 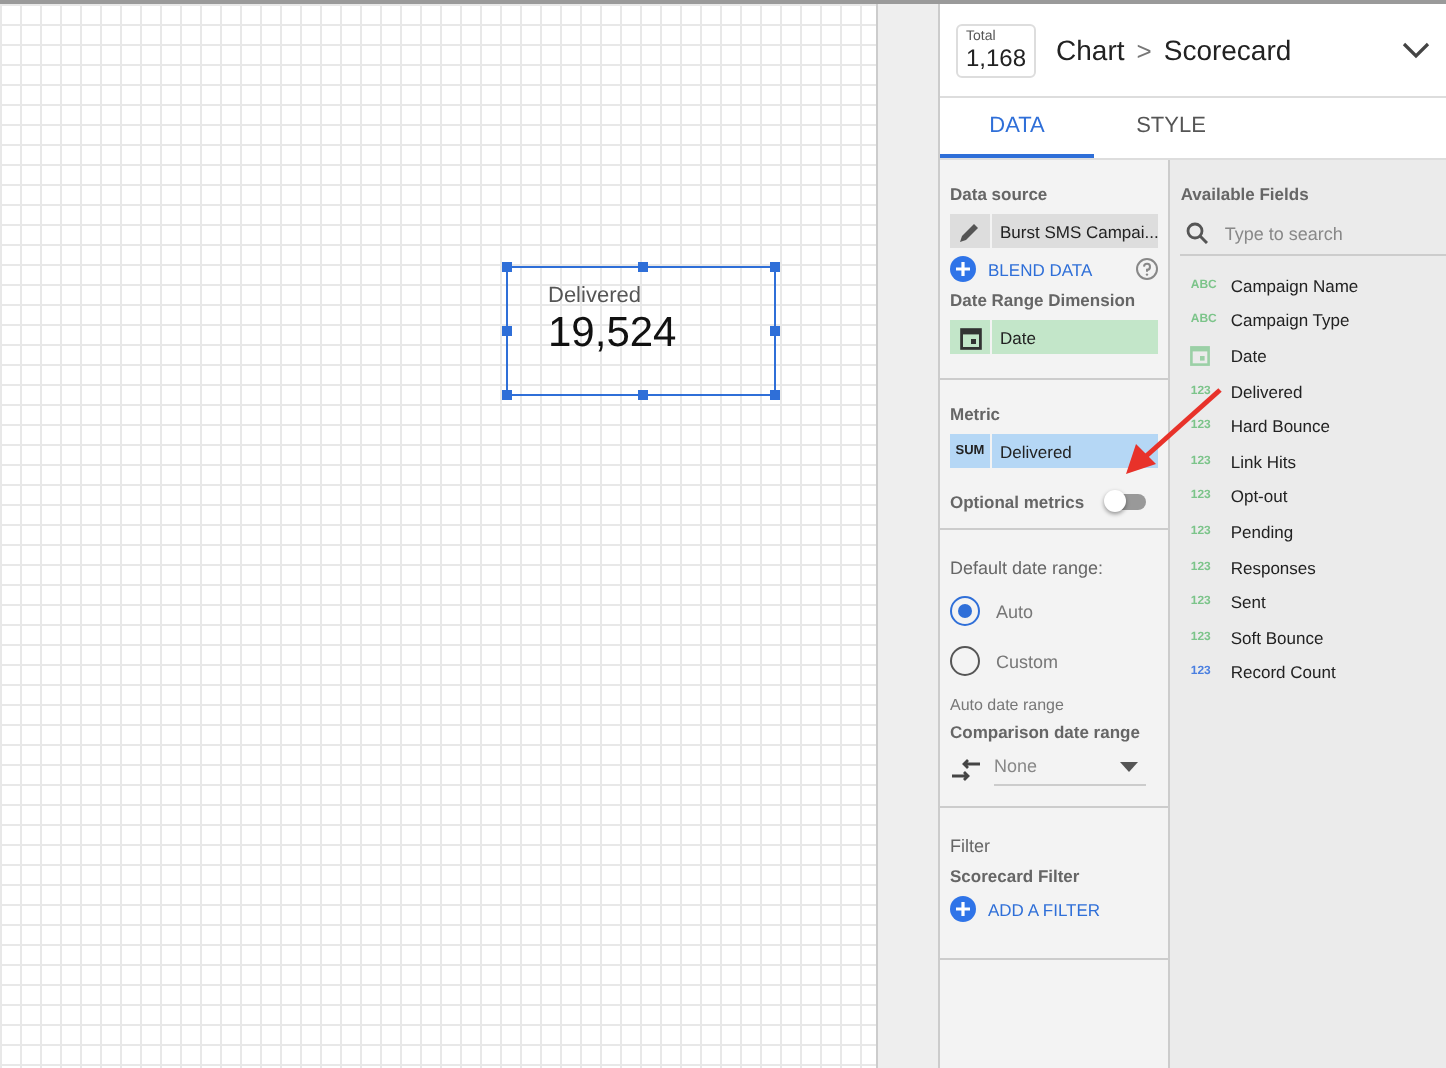 I want to click on panel-tab: STYLE, so click(x=1171, y=128).